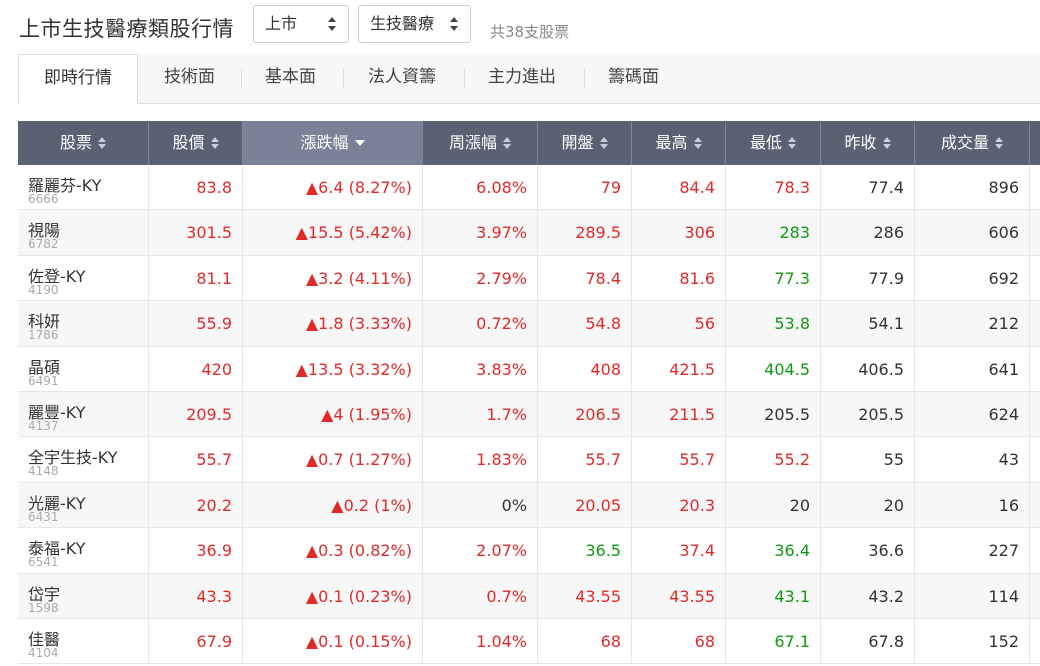 The image size is (1040, 666). What do you see at coordinates (868, 369) in the screenshot?
I see `cell-prev-close: 406.5` at bounding box center [868, 369].